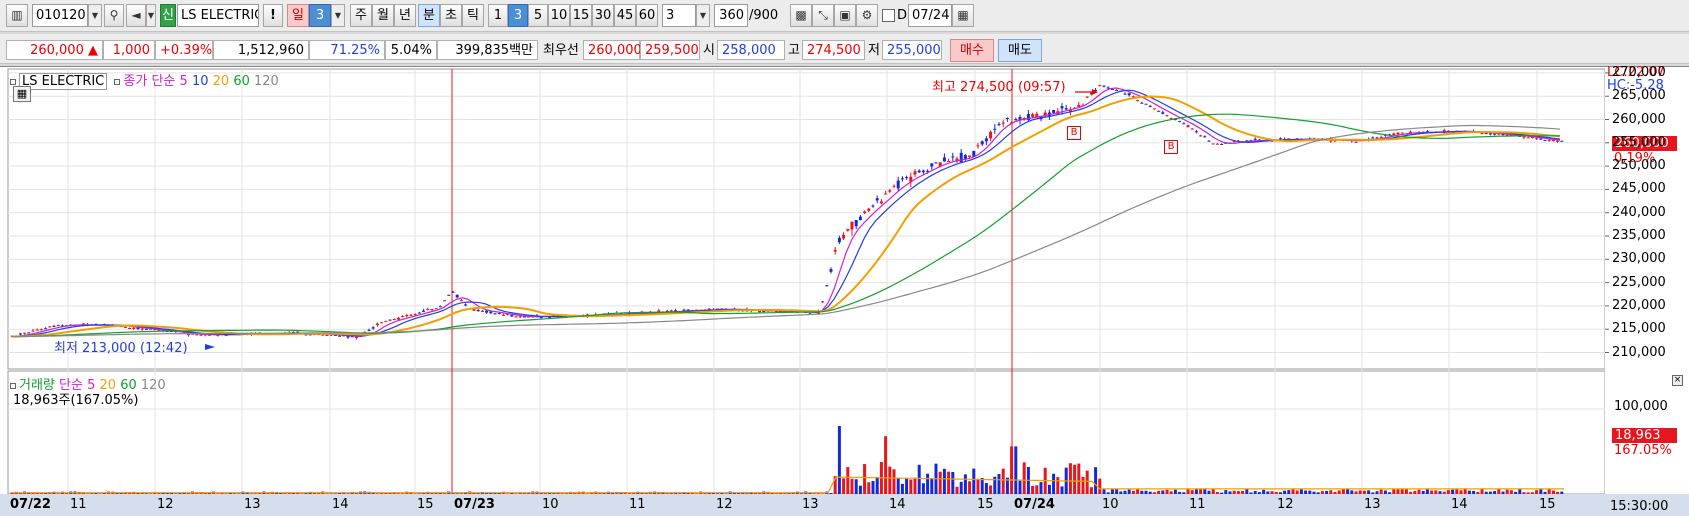  I want to click on code-dropdown-chevron-icon: ▼, so click(95, 15).